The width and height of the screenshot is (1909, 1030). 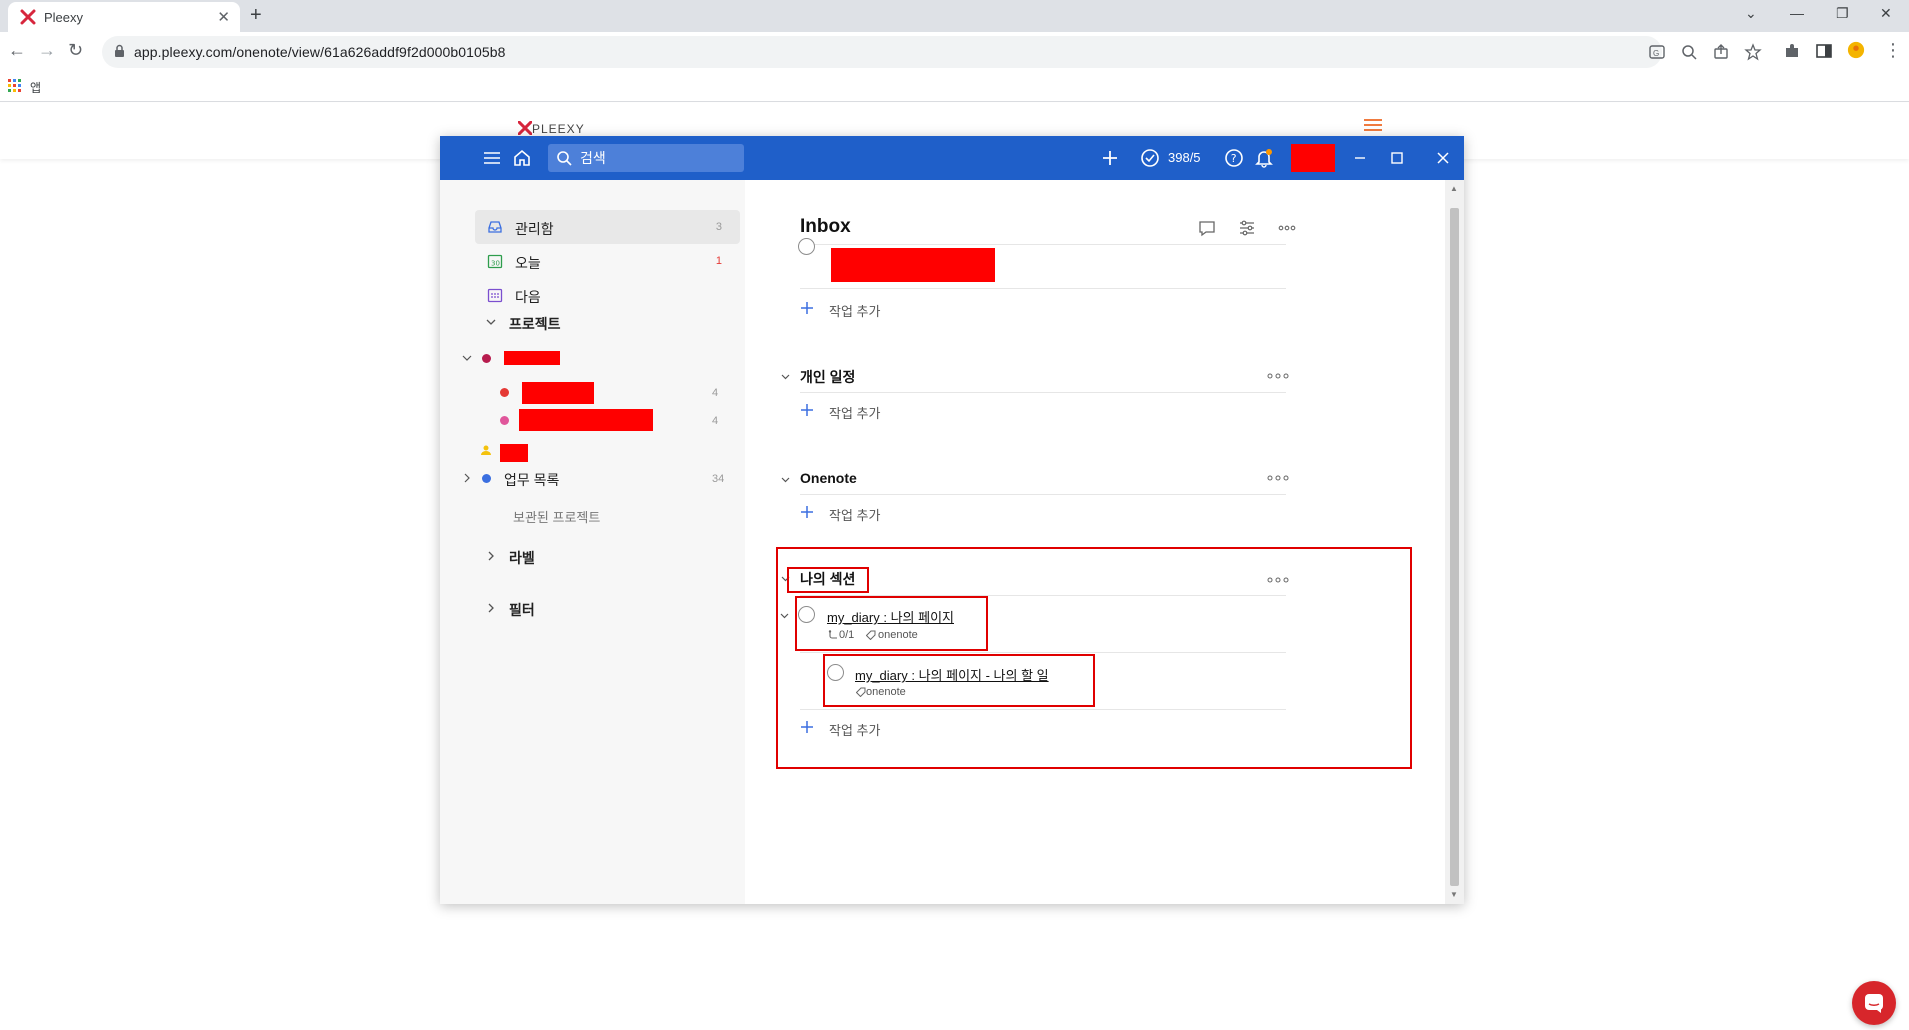 What do you see at coordinates (952, 674) in the screenshot?
I see `task-title: my_diary : 나의 페이지 - 나의 할 일` at bounding box center [952, 674].